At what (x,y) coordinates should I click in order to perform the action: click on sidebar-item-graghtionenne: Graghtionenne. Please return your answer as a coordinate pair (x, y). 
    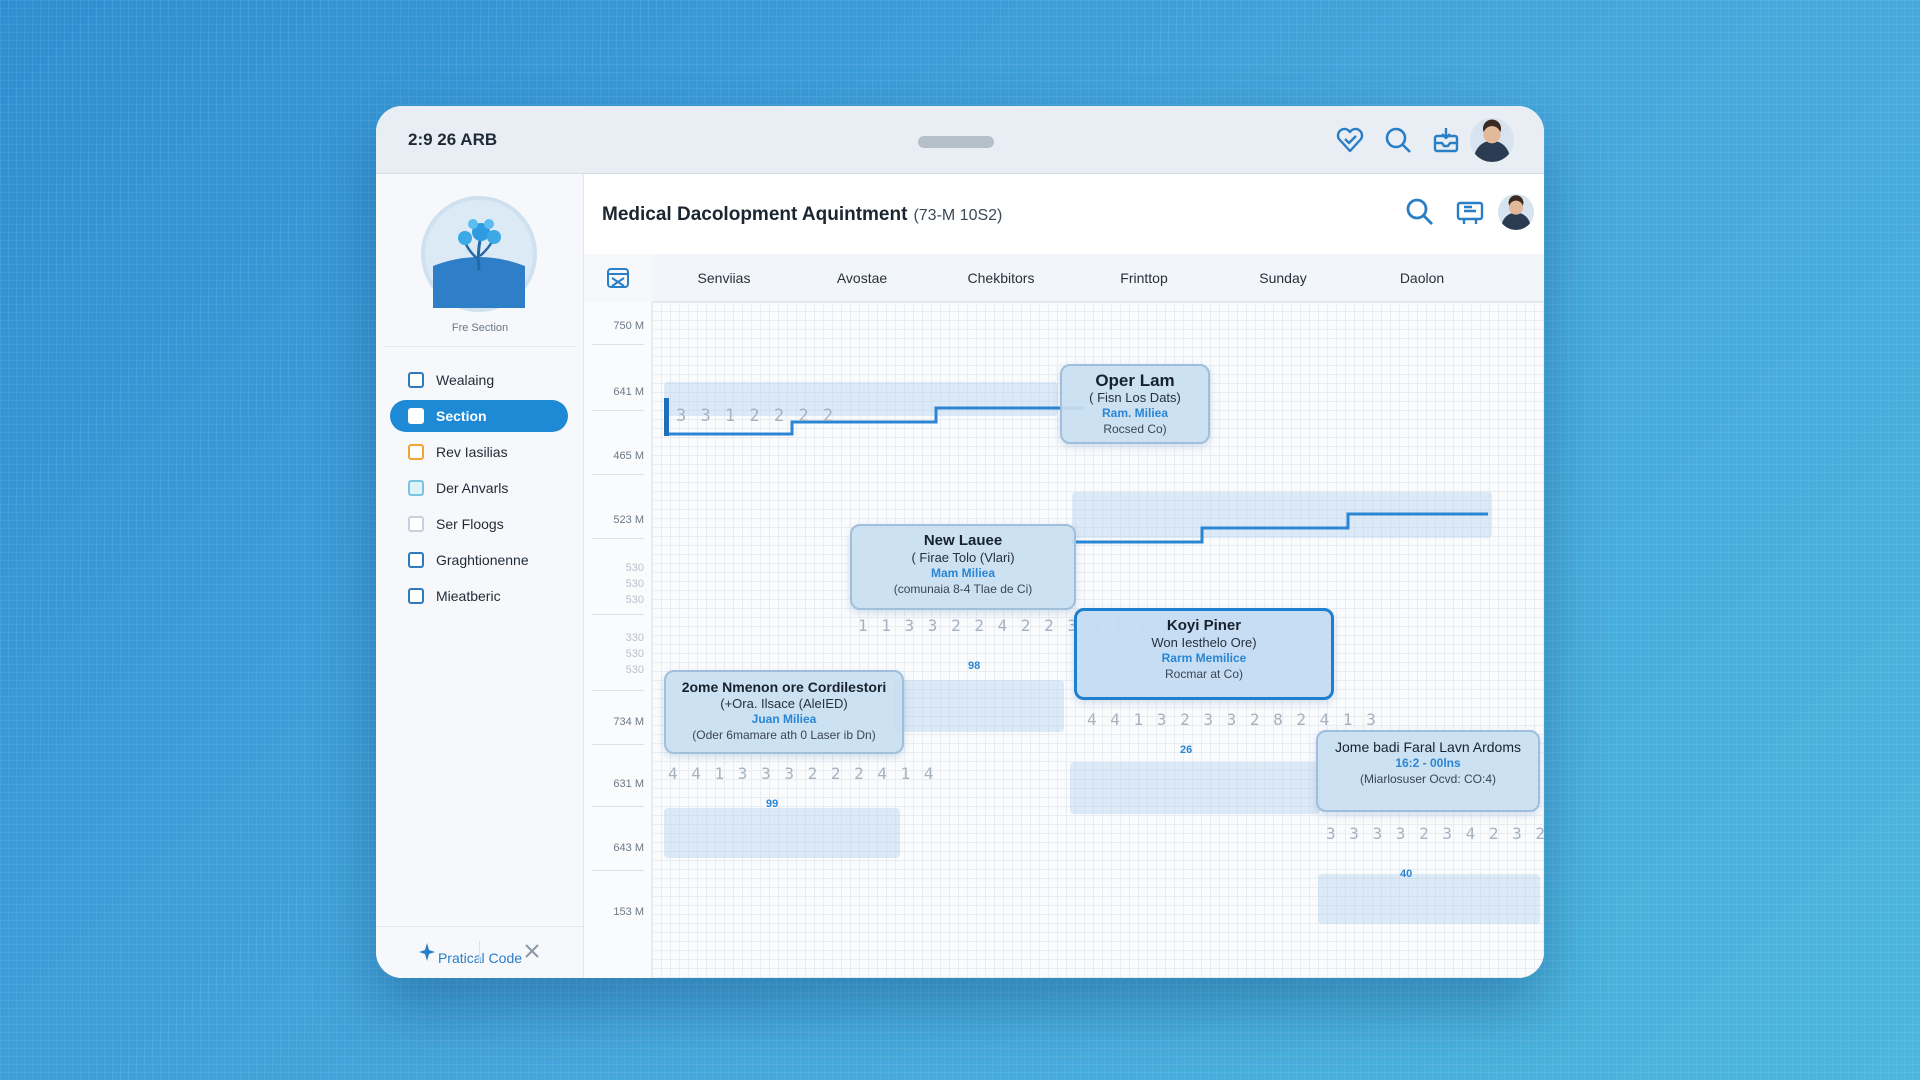
    Looking at the image, I should click on (479, 560).